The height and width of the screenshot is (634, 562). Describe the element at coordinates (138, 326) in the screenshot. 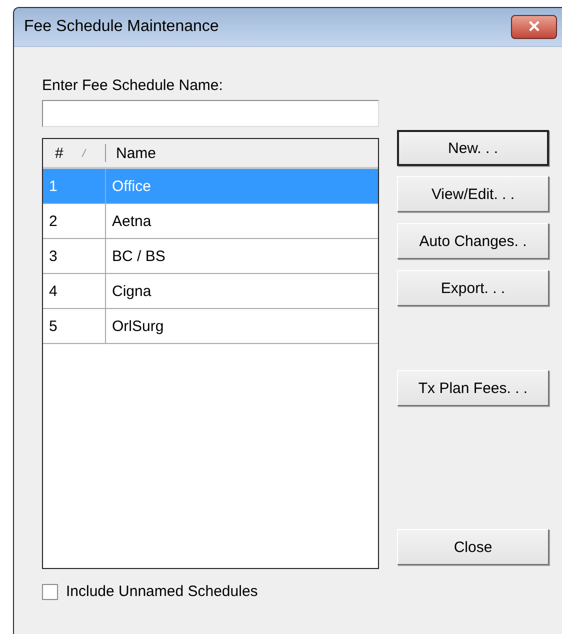

I see `schedule-name: OrlSurg` at that location.